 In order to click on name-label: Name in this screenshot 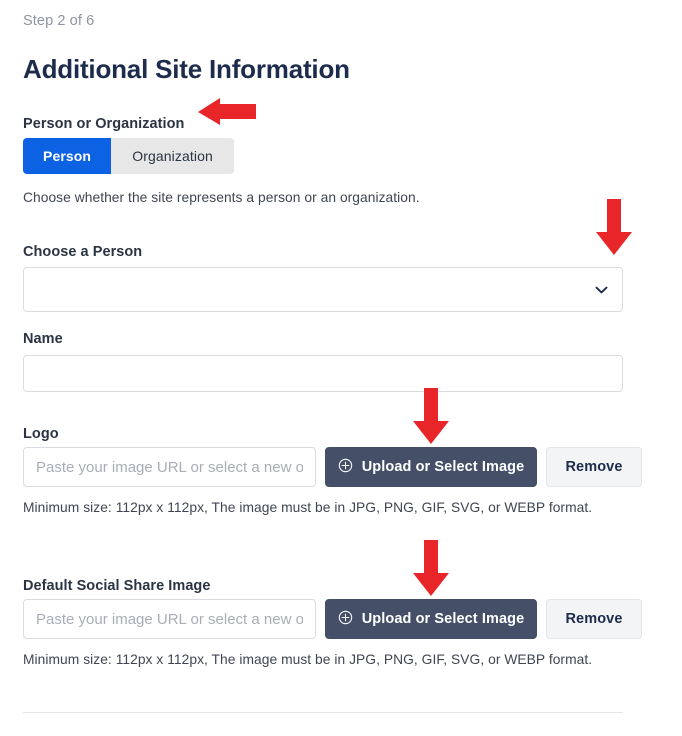, I will do `click(43, 339)`.